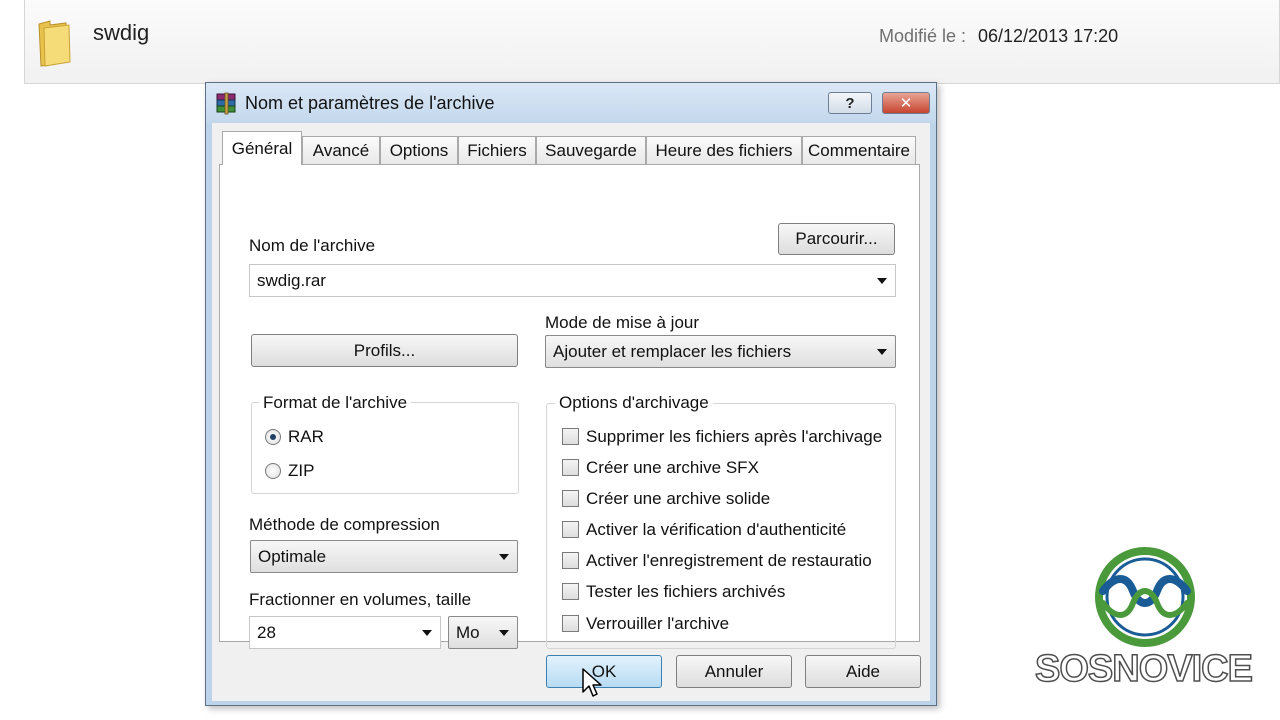 This screenshot has height=720, width=1280. I want to click on compression-method-dropdown: Optimale, so click(384, 556).